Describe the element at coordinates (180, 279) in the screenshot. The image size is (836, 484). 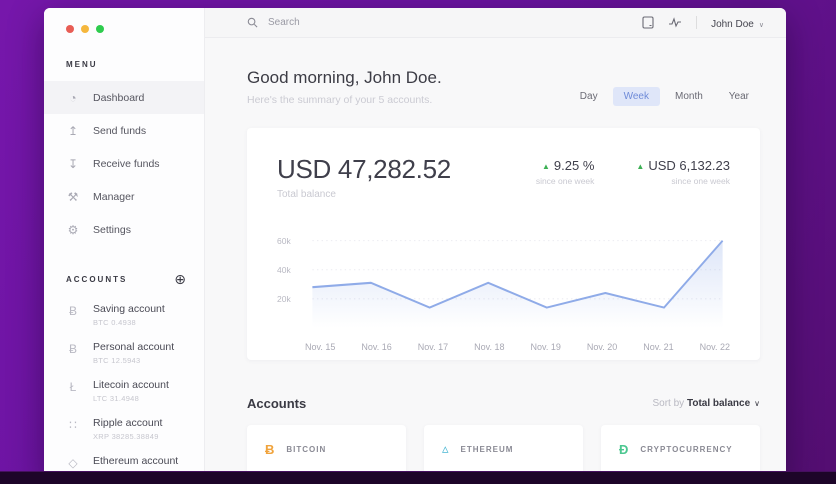
I see `add-account-button: ⊕` at that location.